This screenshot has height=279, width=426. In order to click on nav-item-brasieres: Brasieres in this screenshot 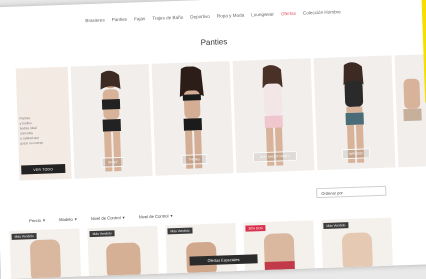, I will do `click(95, 24)`.